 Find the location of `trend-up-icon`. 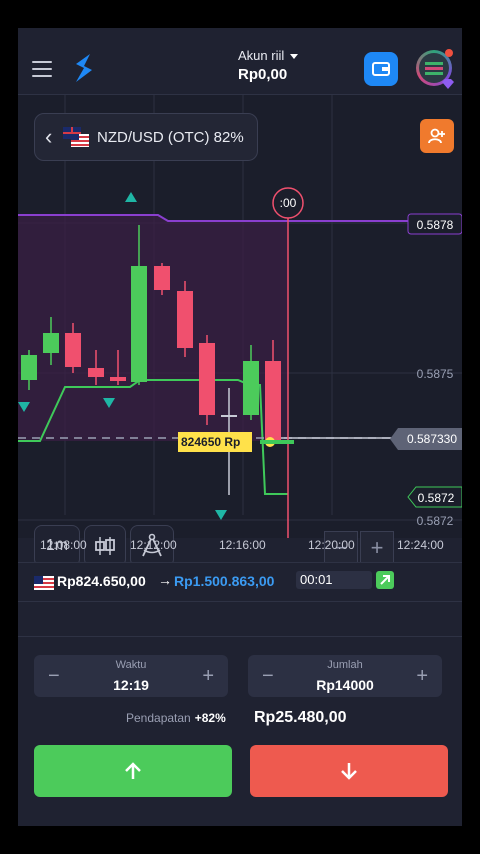

trend-up-icon is located at coordinates (385, 580).